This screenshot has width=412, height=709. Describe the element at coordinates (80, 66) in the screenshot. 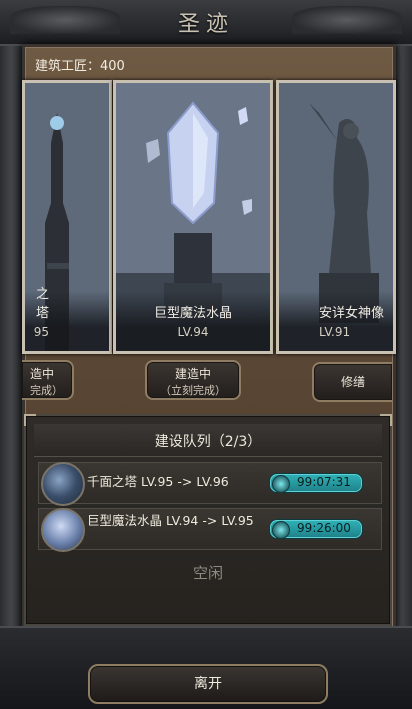

I see `craftsman-count: 建筑工匠：400` at that location.